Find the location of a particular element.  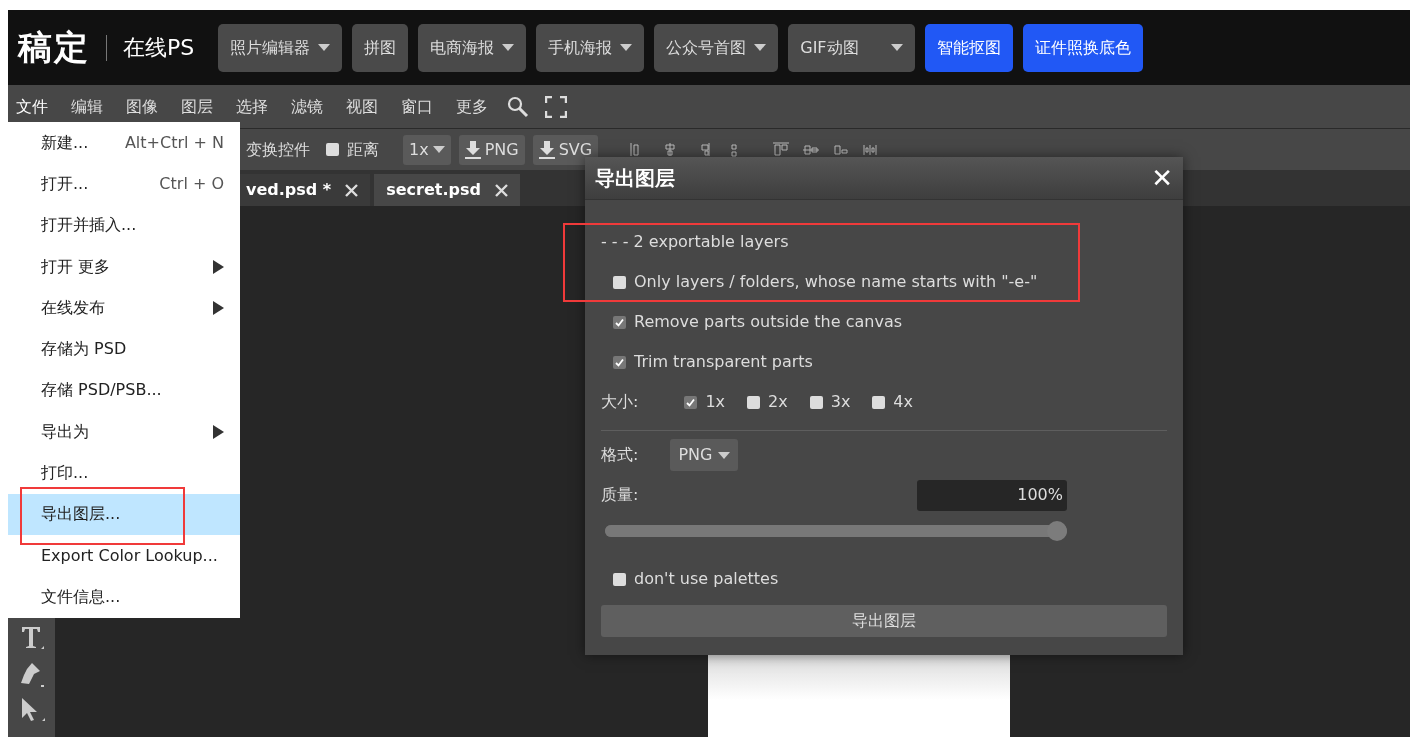

shortcut-text: Ctrl + O is located at coordinates (191, 183).